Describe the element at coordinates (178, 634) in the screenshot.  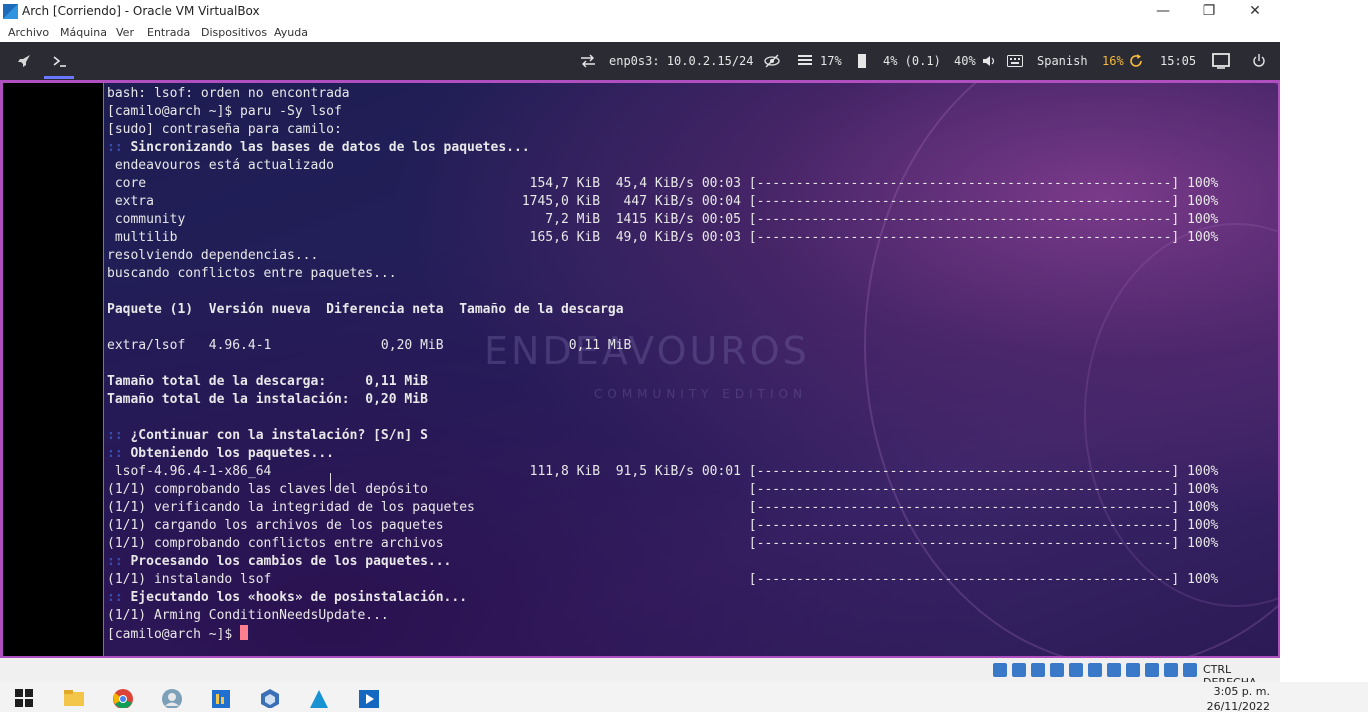
I see `terminal-line: [camilo@arch ~]$` at that location.